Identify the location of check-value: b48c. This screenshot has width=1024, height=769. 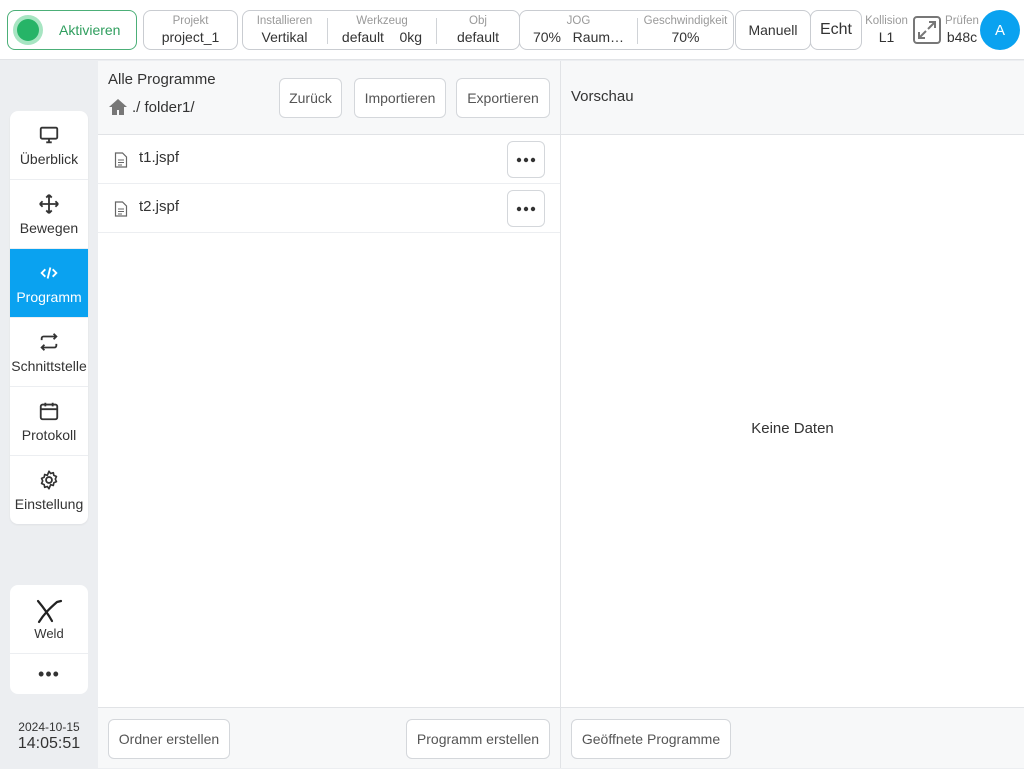
(962, 37).